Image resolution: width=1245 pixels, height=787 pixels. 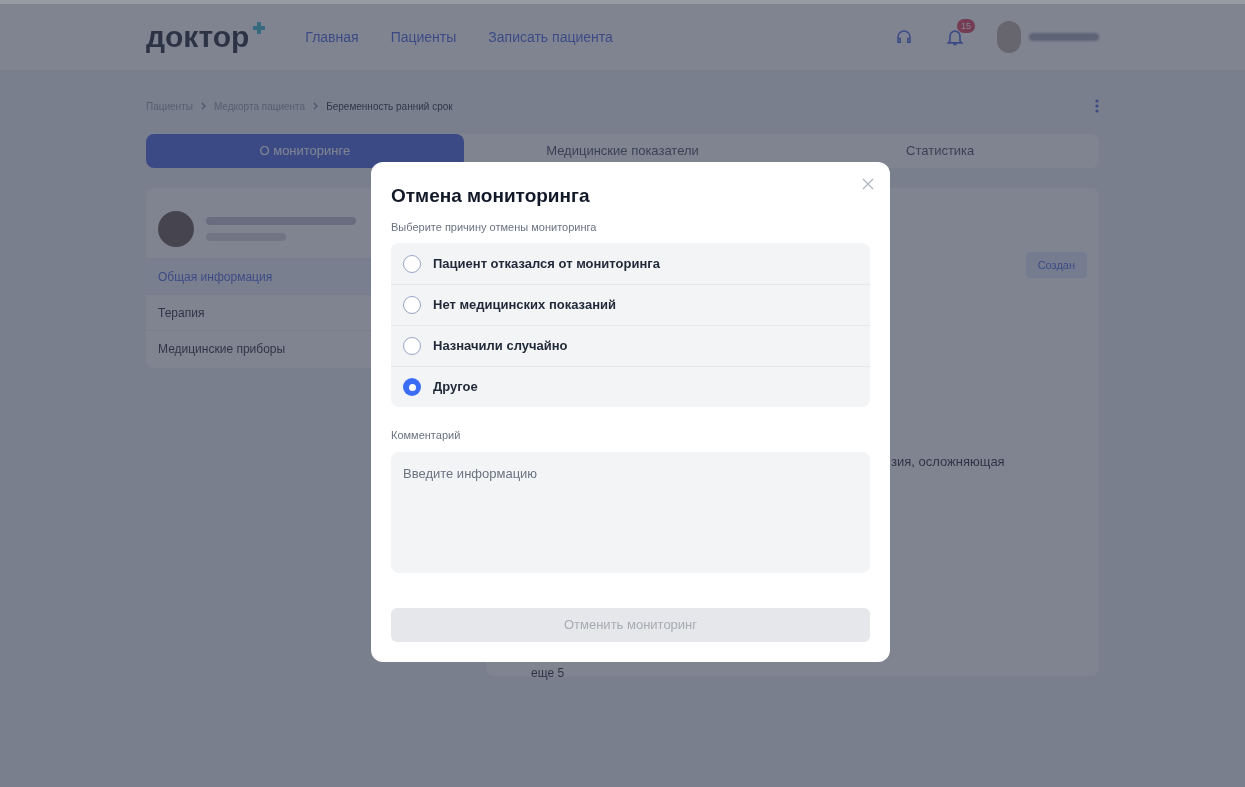 I want to click on more-icon, so click(x=1097, y=106).